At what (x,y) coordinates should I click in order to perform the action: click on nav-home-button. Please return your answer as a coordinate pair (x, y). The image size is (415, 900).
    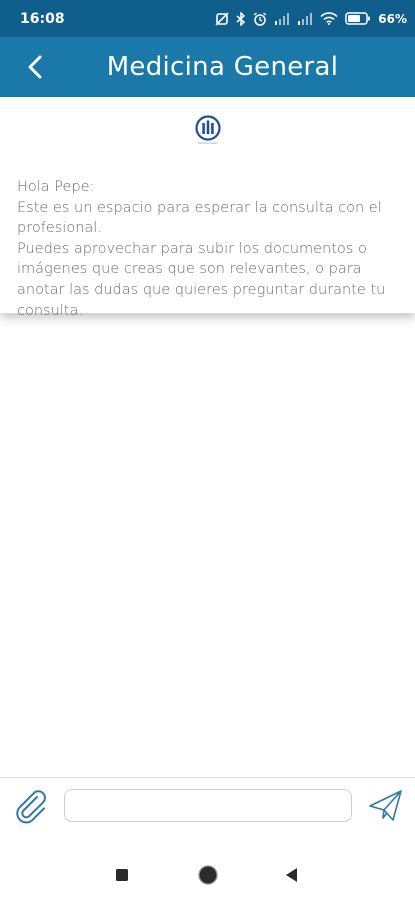
    Looking at the image, I should click on (208, 874).